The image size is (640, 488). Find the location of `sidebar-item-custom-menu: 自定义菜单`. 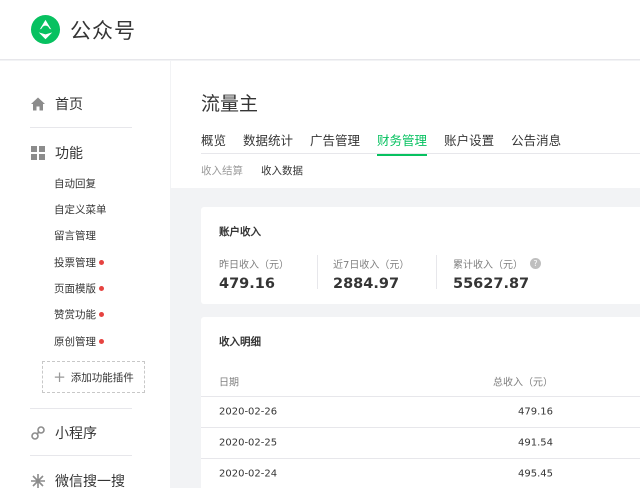

sidebar-item-custom-menu: 自定义菜单 is located at coordinates (80, 209).